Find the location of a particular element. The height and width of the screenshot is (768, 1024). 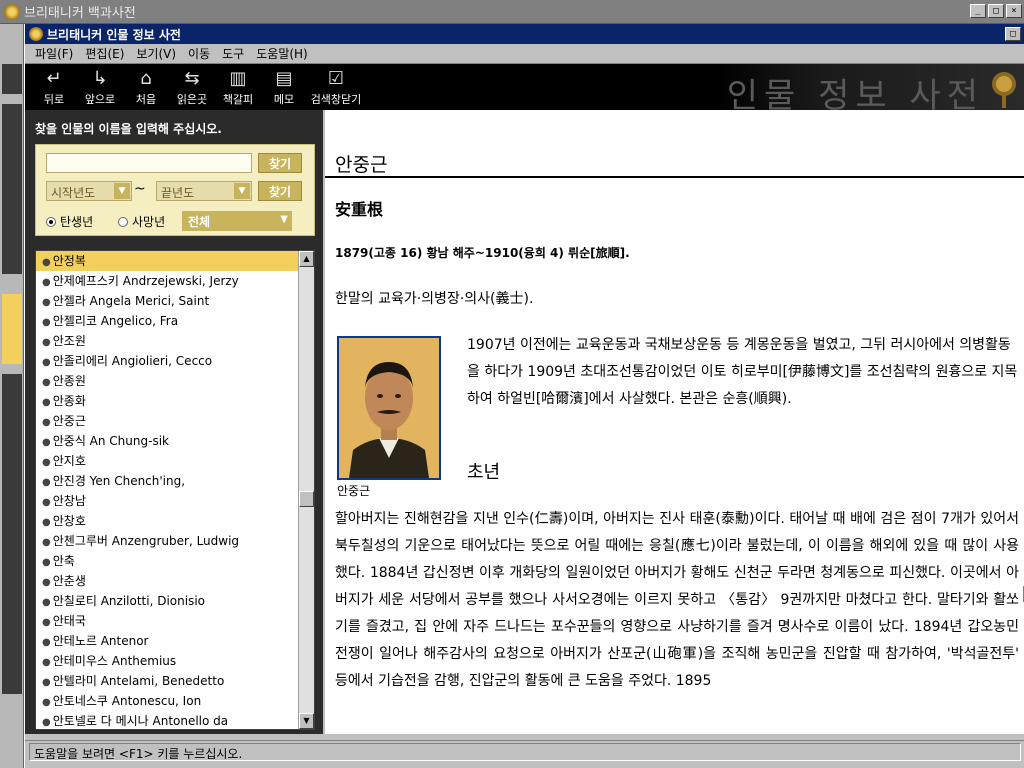

menu-edit: 편집(E) is located at coordinates (104, 53).